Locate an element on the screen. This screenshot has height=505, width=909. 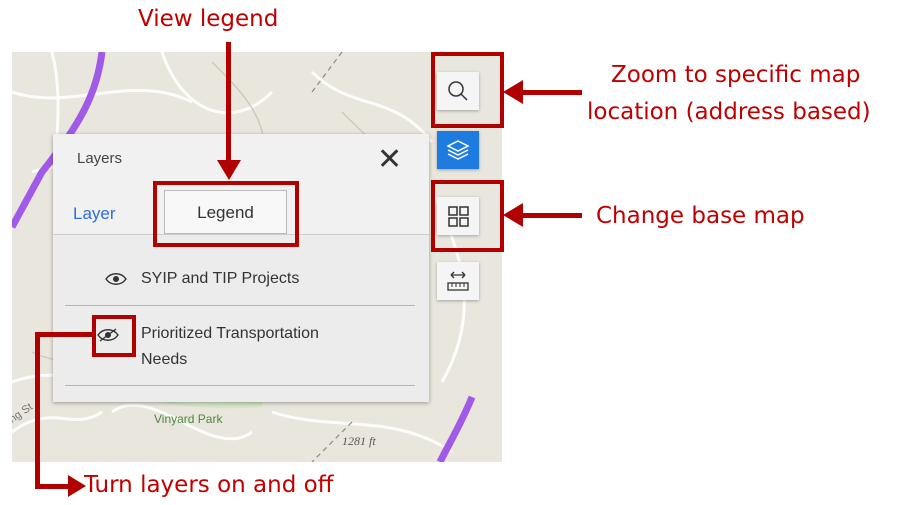
measure-button is located at coordinates (458, 281).